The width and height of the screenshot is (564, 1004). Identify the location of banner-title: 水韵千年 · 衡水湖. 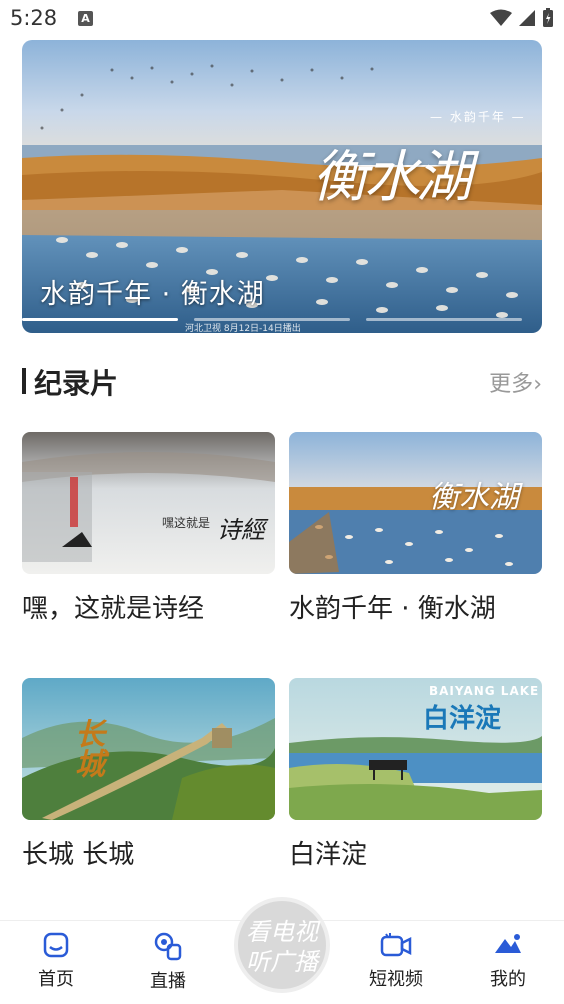
(152, 294).